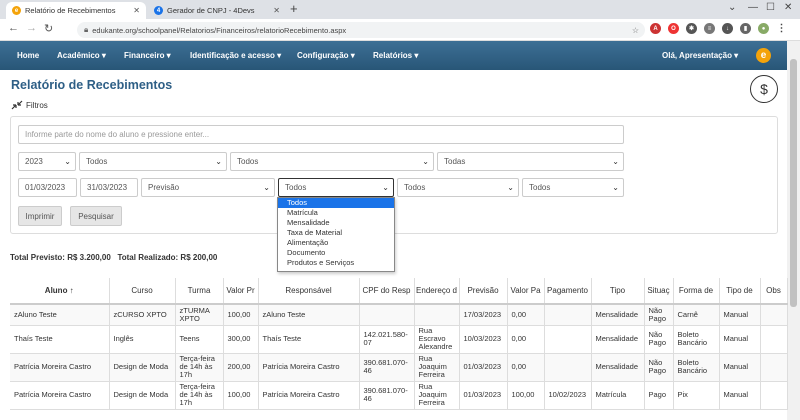  What do you see at coordinates (142, 291) in the screenshot?
I see `col-curso: Curso` at bounding box center [142, 291].